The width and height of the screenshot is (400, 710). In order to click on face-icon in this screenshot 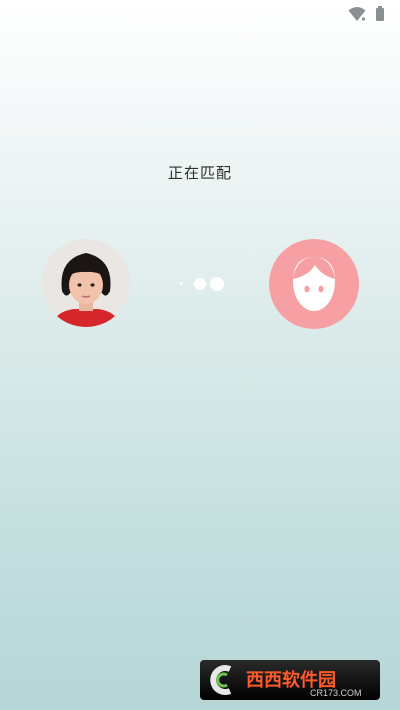, I will do `click(314, 284)`.